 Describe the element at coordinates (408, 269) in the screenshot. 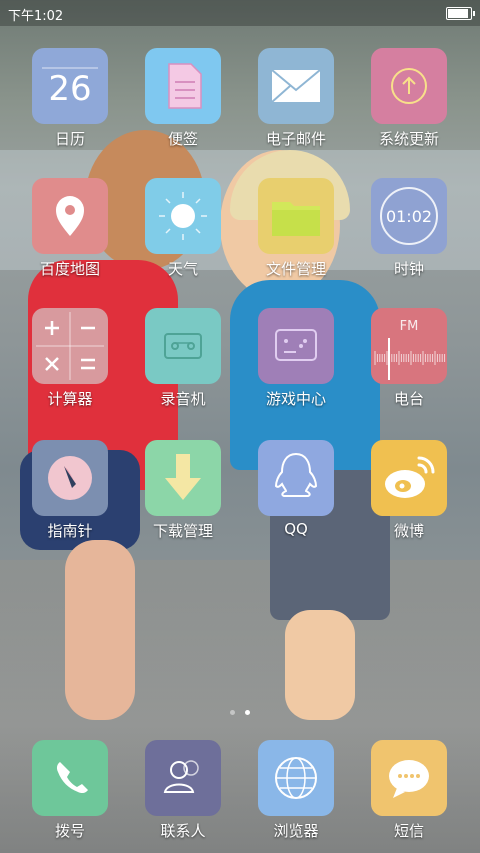

I see `label-clock: 时钟` at that location.